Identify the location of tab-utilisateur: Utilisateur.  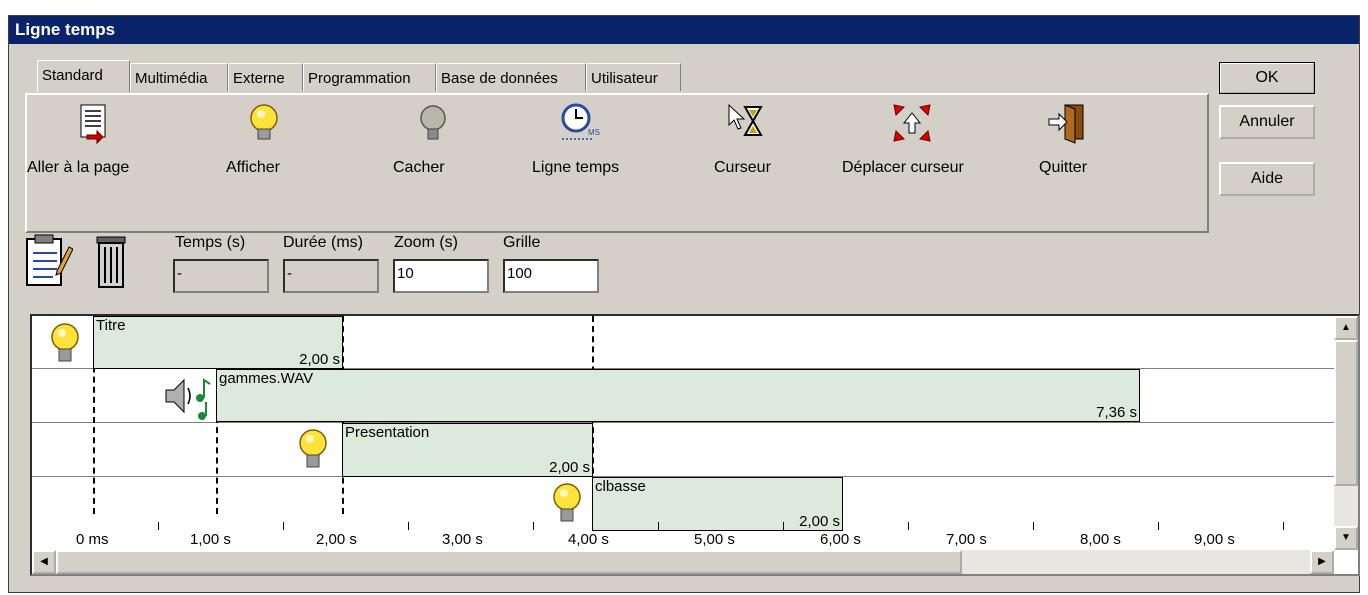
(633, 77).